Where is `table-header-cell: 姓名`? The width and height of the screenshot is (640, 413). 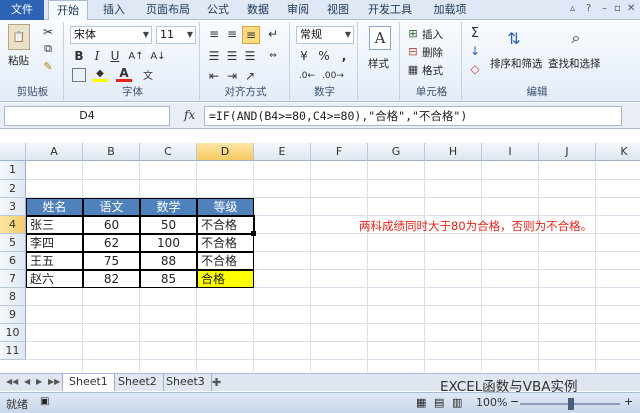
table-header-cell: 姓名 is located at coordinates (54, 207).